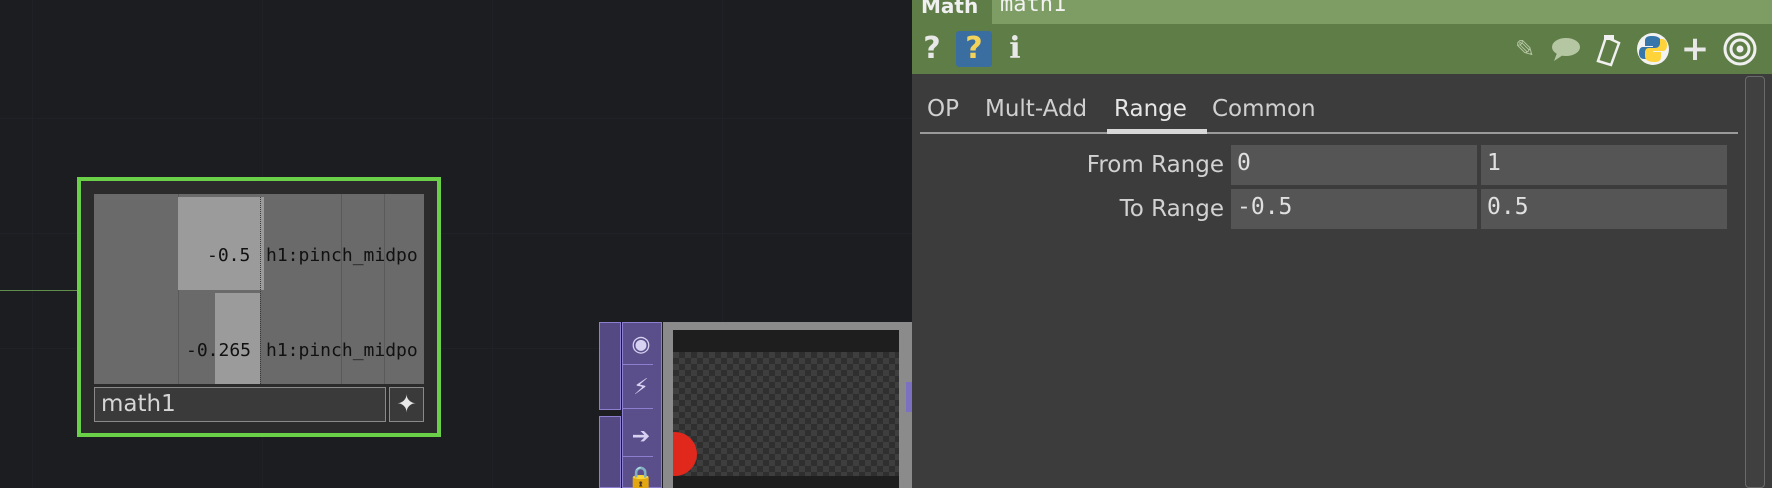 The width and height of the screenshot is (1772, 488). Describe the element at coordinates (1015, 49) in the screenshot. I see `info-icon: i` at that location.